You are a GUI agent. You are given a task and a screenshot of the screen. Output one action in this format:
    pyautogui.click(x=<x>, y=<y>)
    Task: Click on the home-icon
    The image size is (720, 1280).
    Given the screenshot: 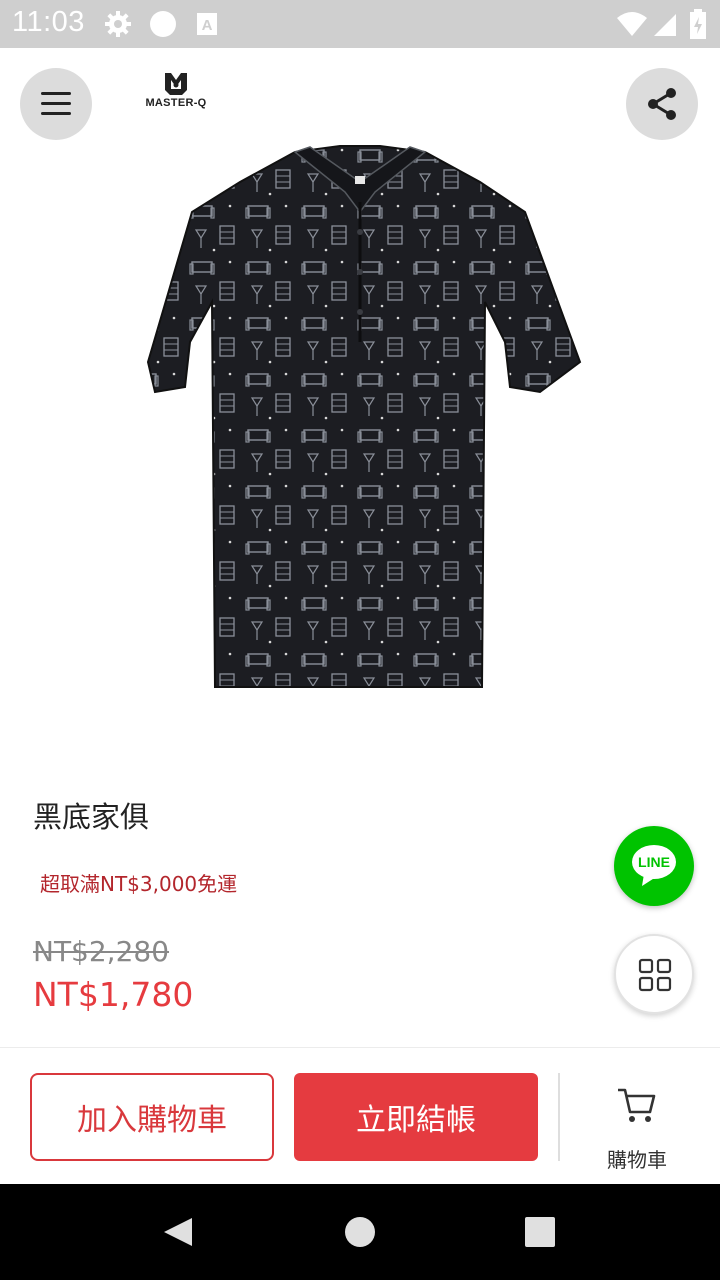 What is the action you would take?
    pyautogui.click(x=360, y=1232)
    